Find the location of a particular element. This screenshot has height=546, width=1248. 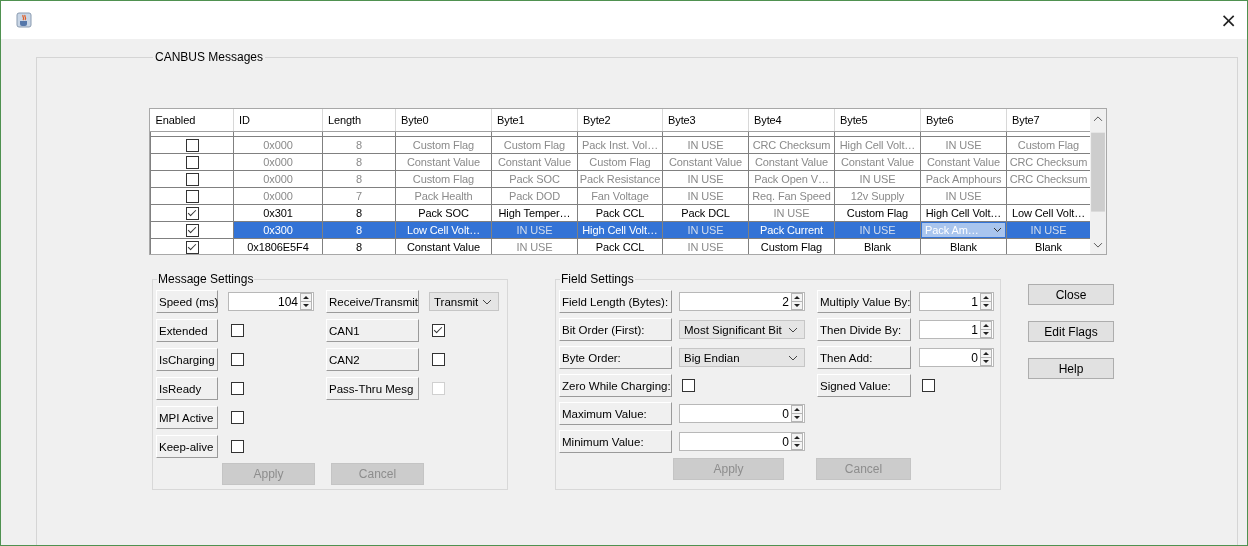

setting-button: Receive/Transmit is located at coordinates (372, 301).